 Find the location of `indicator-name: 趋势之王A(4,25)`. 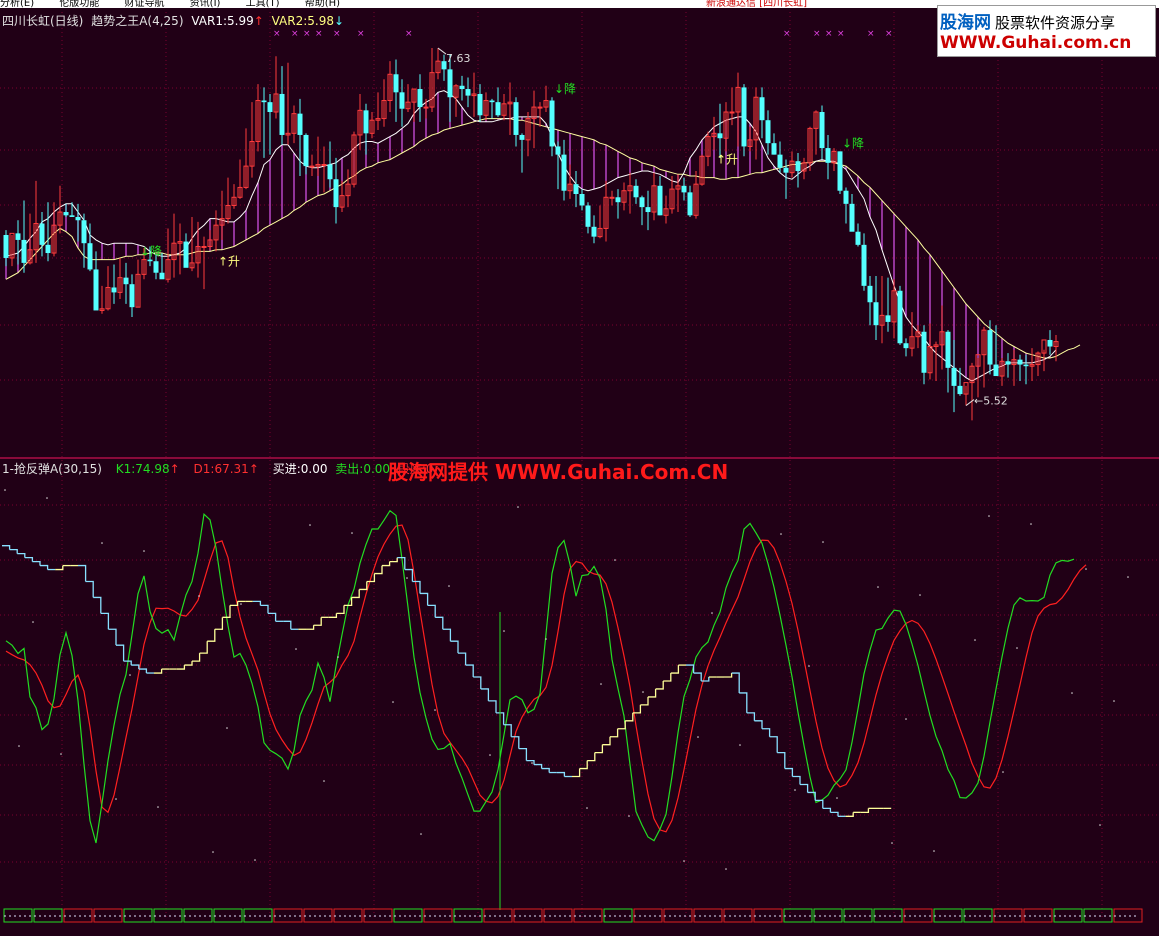

indicator-name: 趋势之王A(4,25) is located at coordinates (137, 21).